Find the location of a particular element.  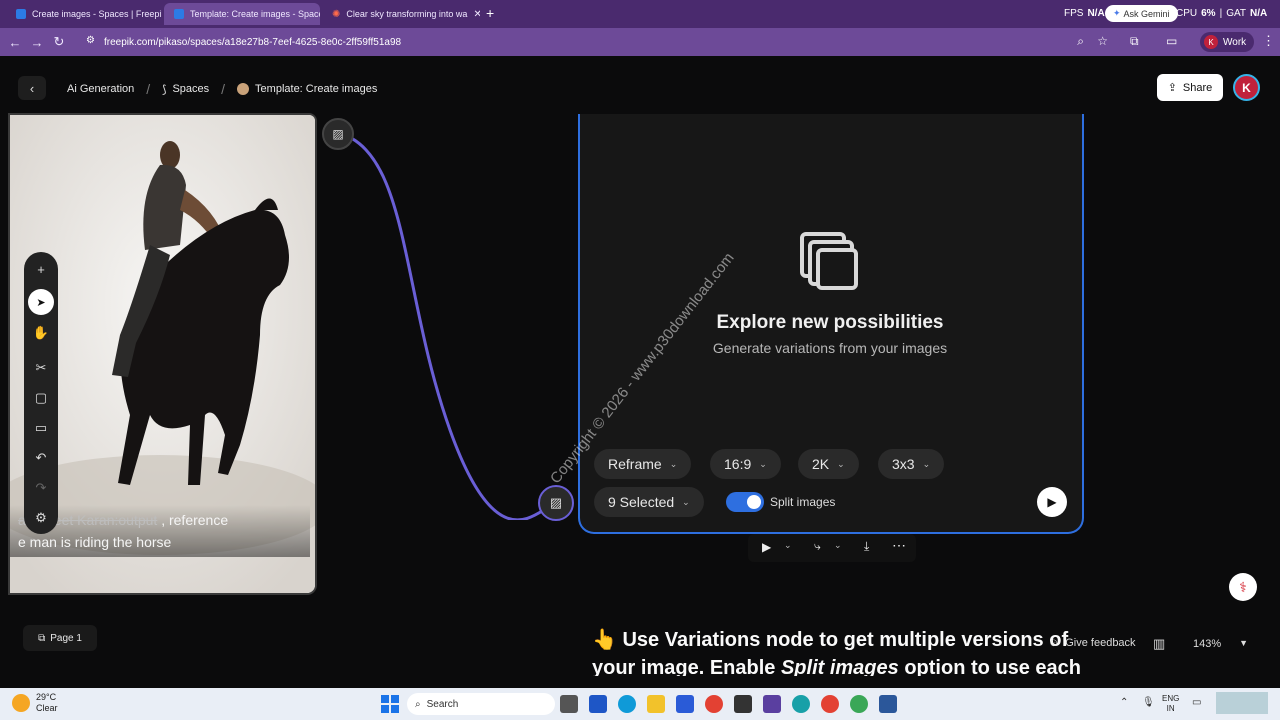

image-input-port: ▨ is located at coordinates (556, 503).